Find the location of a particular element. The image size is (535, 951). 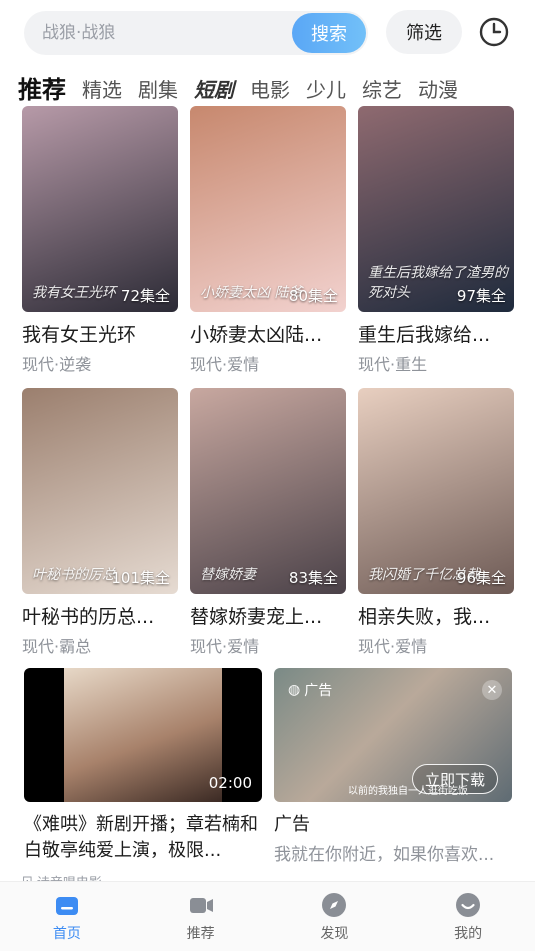

ad-thumbnail: ◍ 广告 ✕ 立即下载 以前的我独自一人逛街吃饭 is located at coordinates (393, 735).